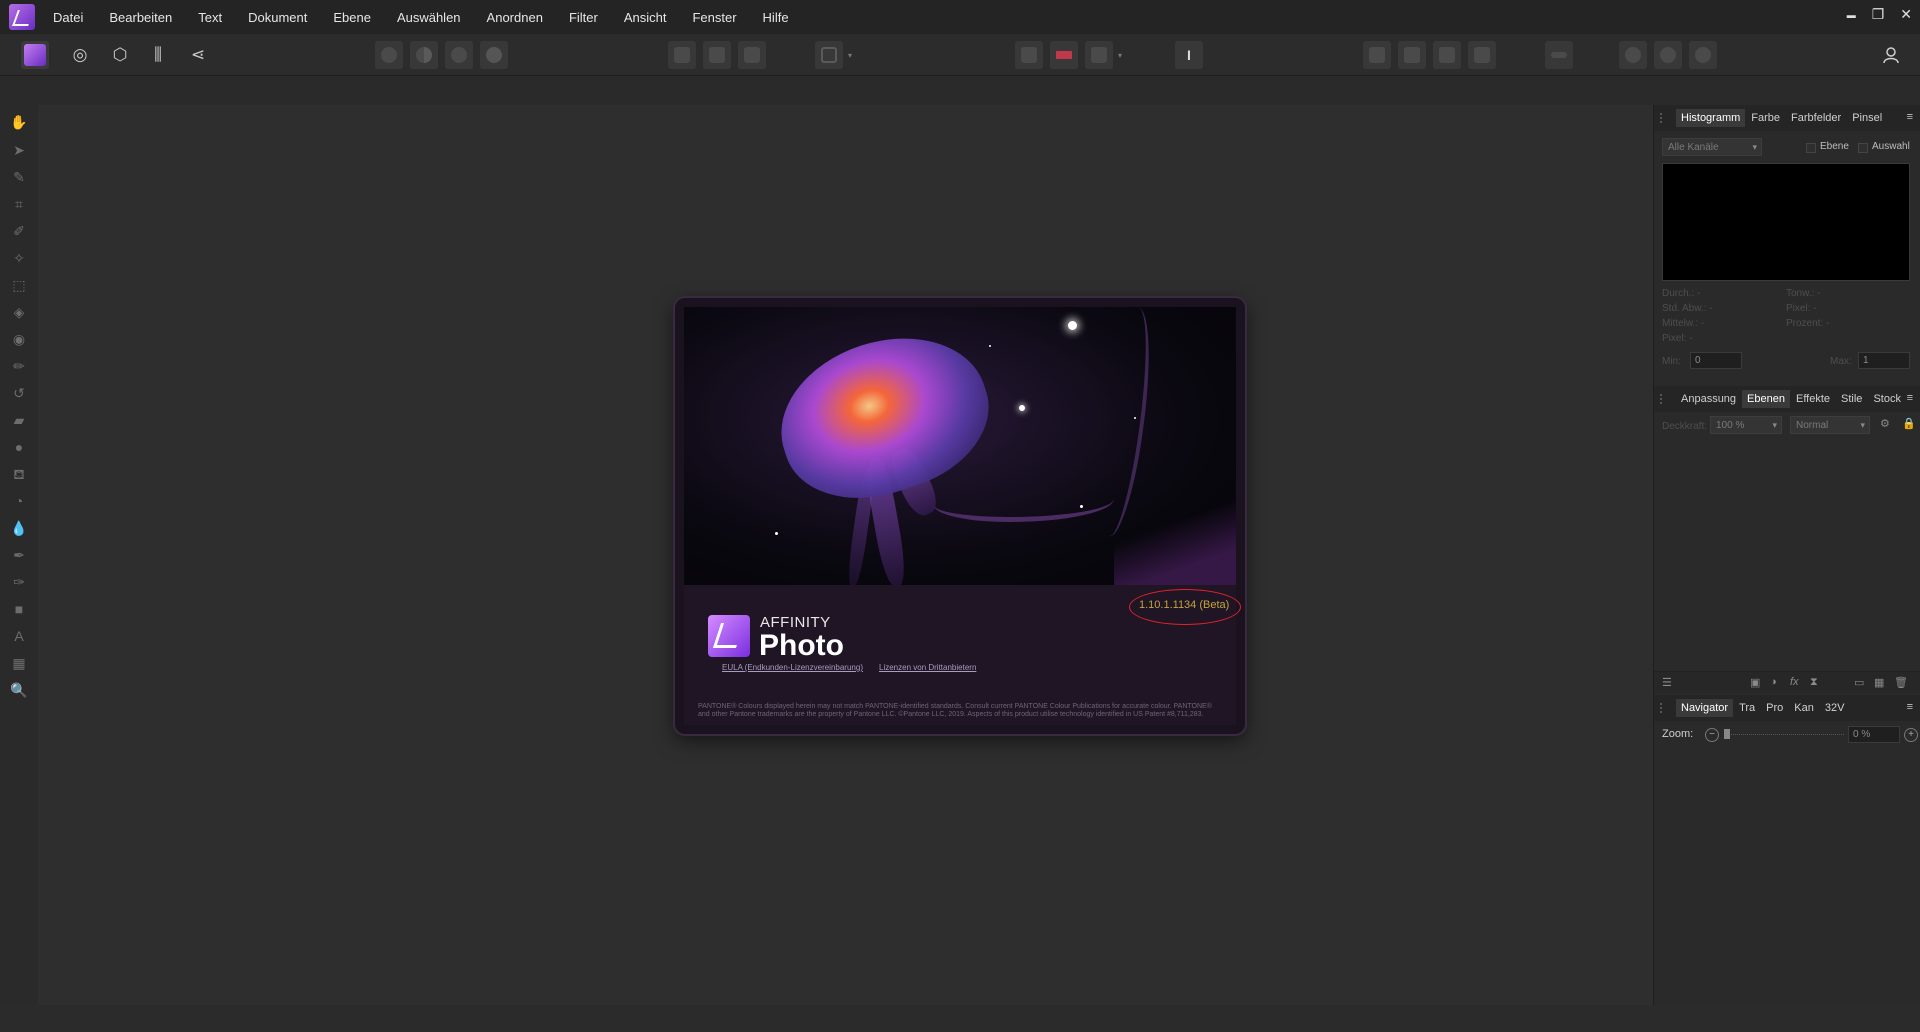 Image resolution: width=1920 pixels, height=1032 pixels. Describe the element at coordinates (1703, 55) in the screenshot. I see `boolean-intersect-icon` at that location.